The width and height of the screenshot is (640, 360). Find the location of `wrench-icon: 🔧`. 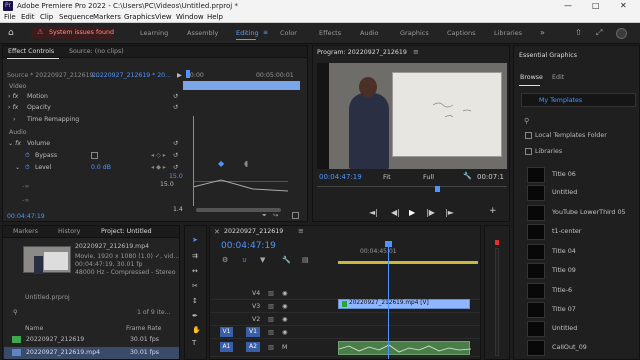

wrench-icon: 🔧 is located at coordinates (467, 176).